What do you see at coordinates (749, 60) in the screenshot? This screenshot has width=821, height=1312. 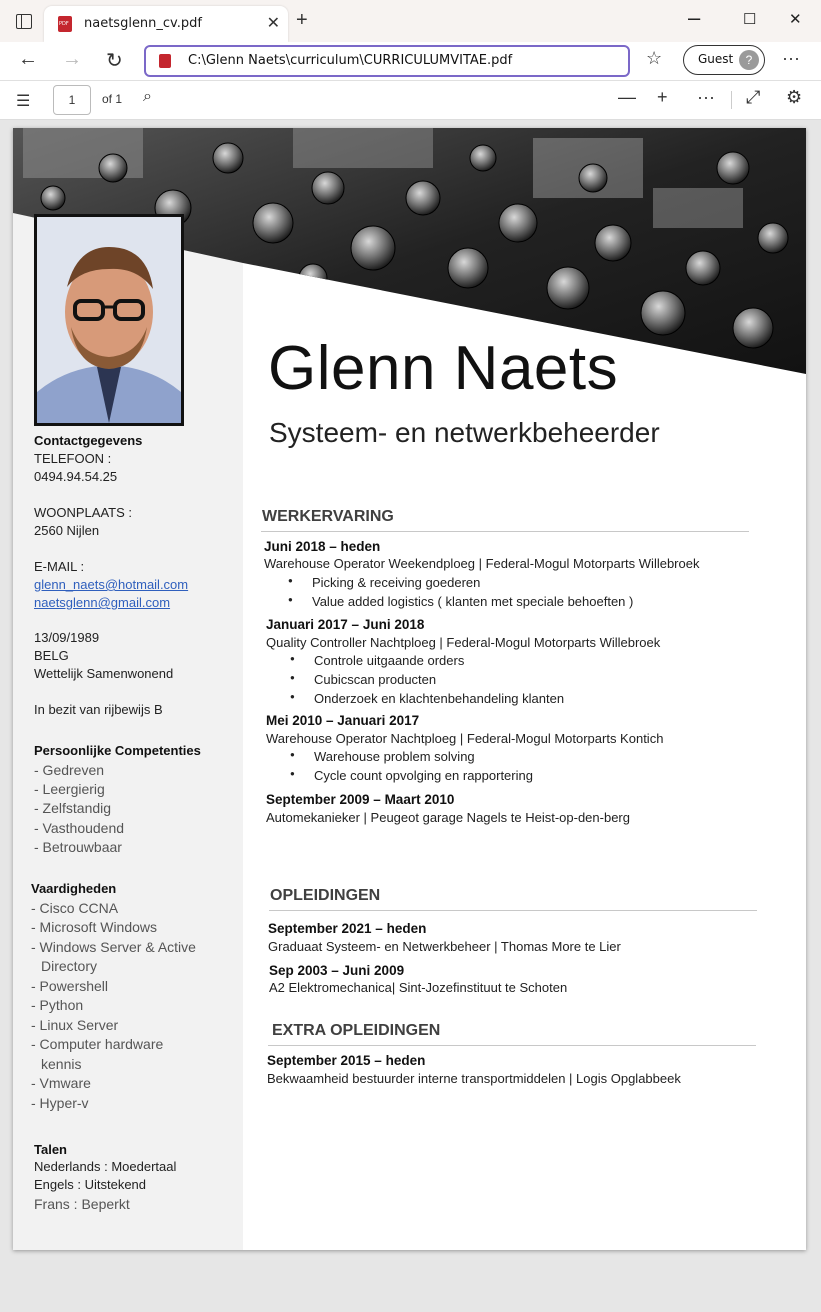 I see `avatar-icon: ?` at bounding box center [749, 60].